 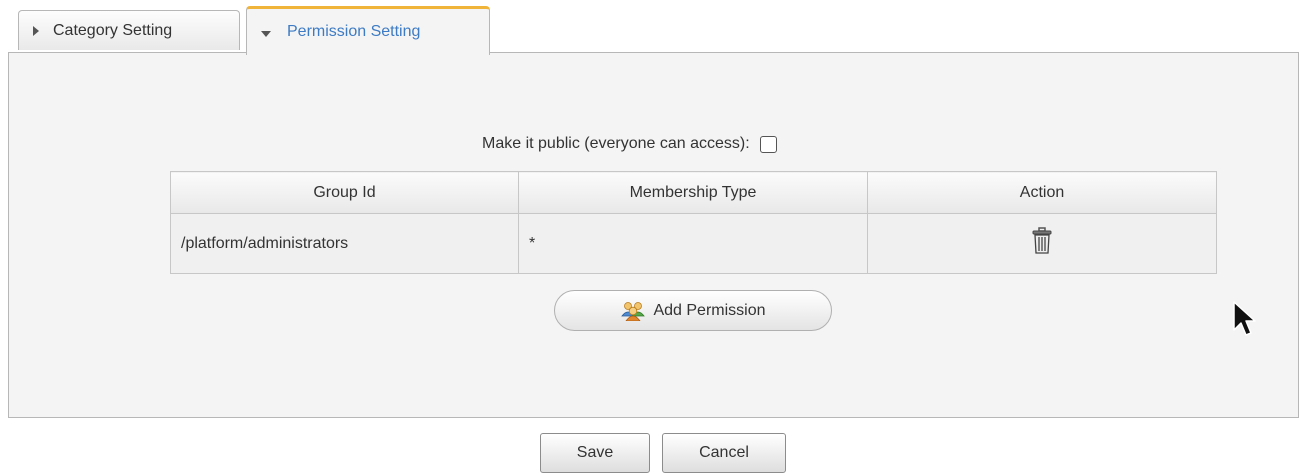 I want to click on public-access-row: Make it public (everyone can access):, so click(x=629, y=144).